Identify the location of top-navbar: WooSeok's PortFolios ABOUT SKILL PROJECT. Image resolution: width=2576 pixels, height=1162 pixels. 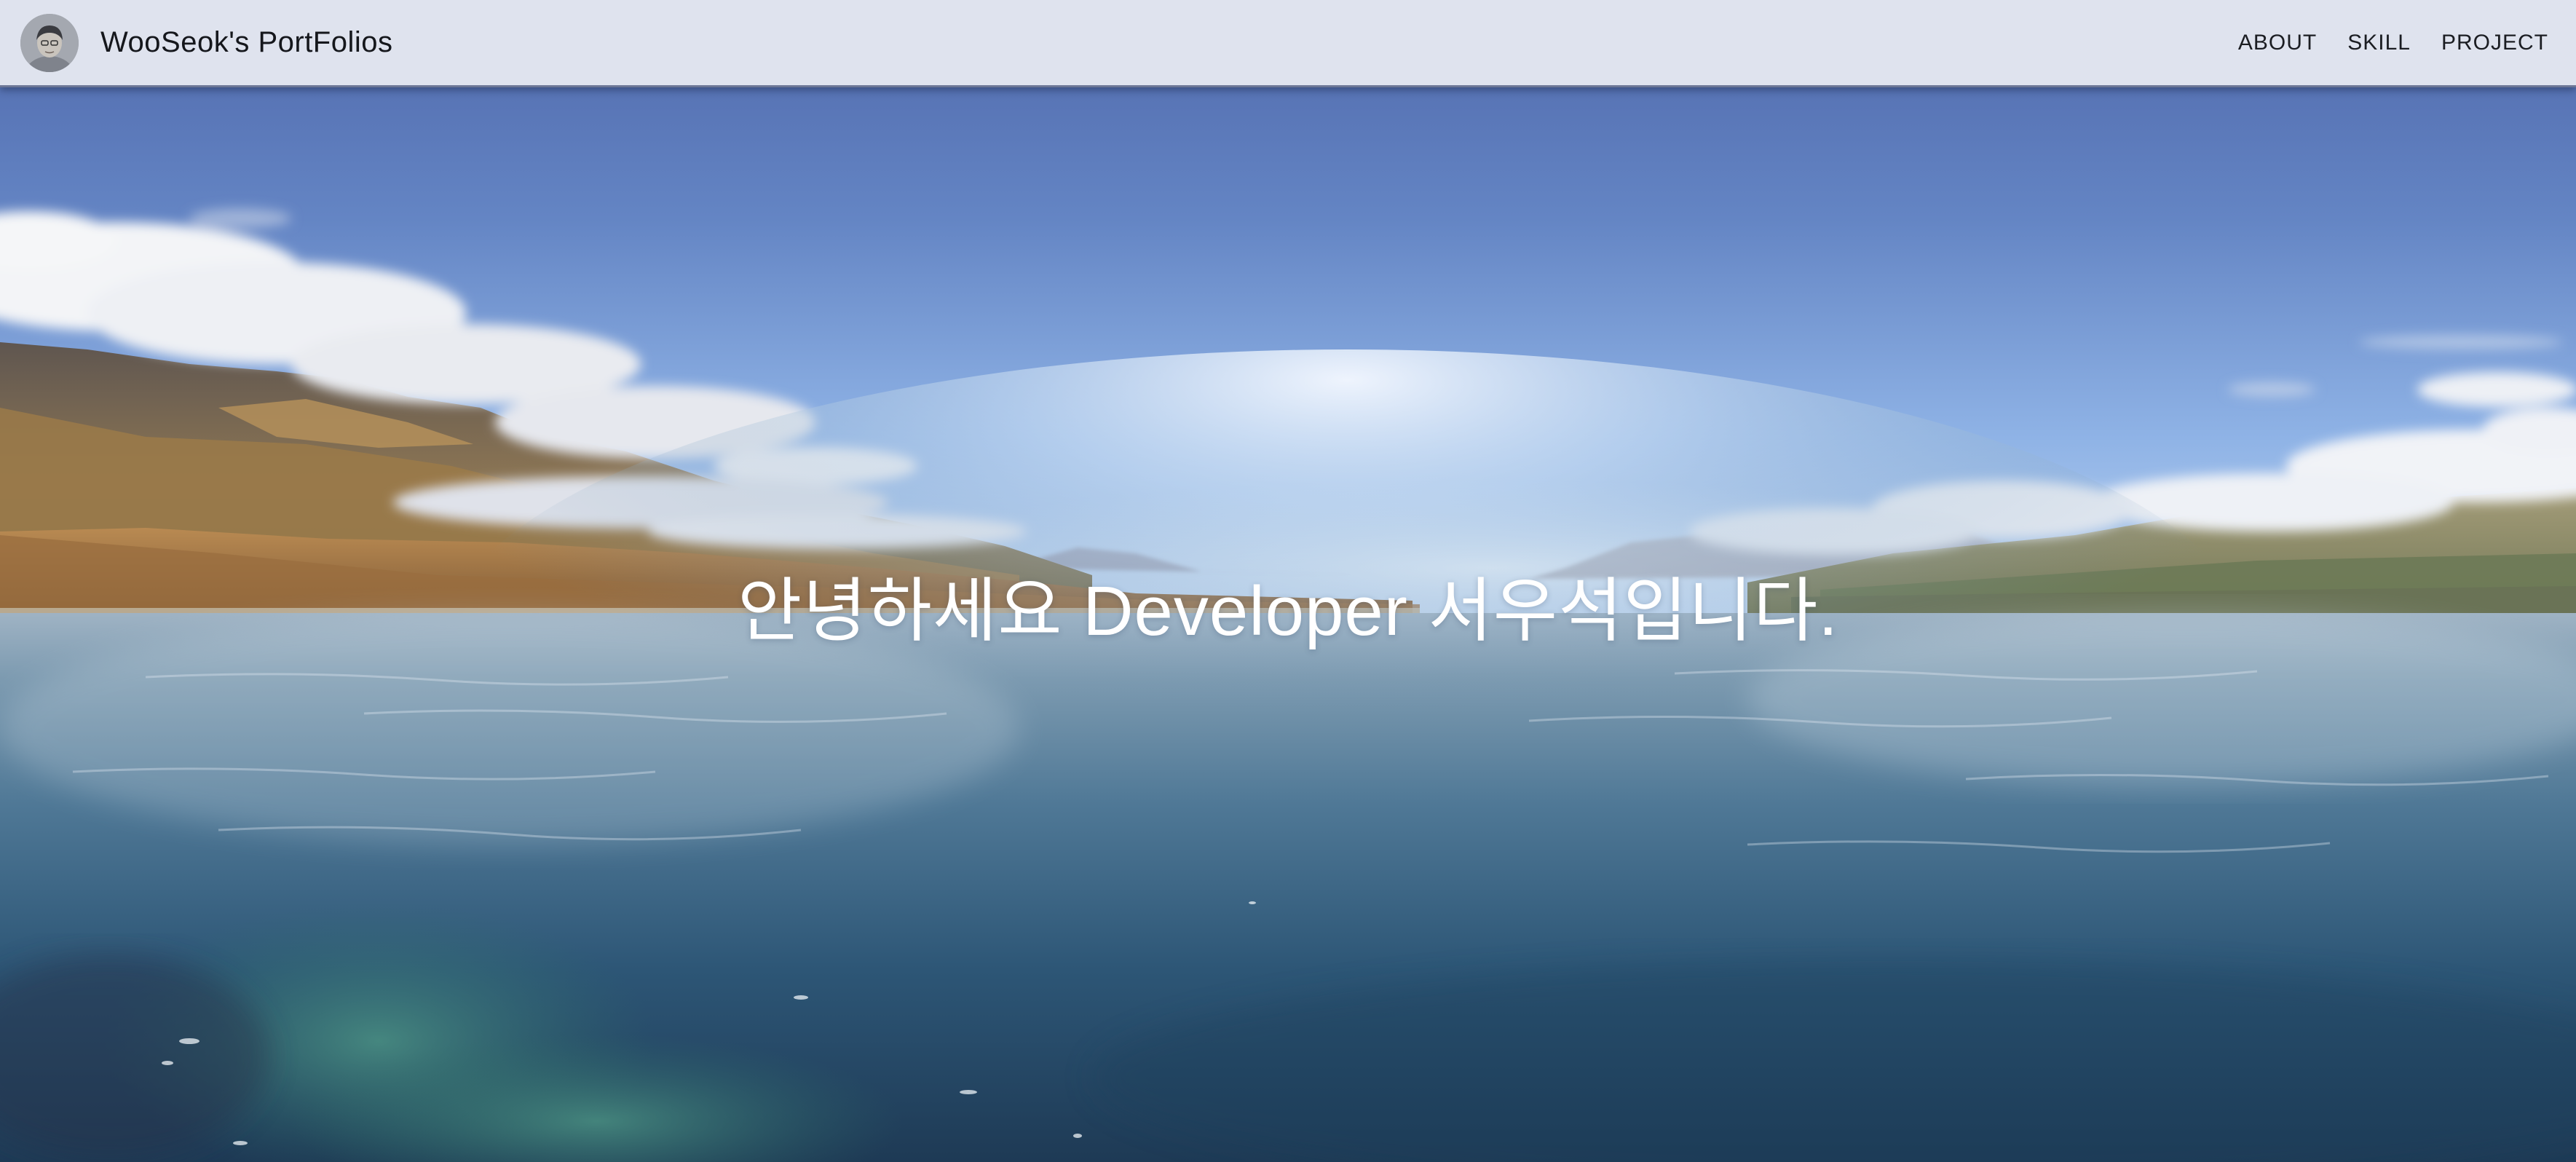
(1288, 43).